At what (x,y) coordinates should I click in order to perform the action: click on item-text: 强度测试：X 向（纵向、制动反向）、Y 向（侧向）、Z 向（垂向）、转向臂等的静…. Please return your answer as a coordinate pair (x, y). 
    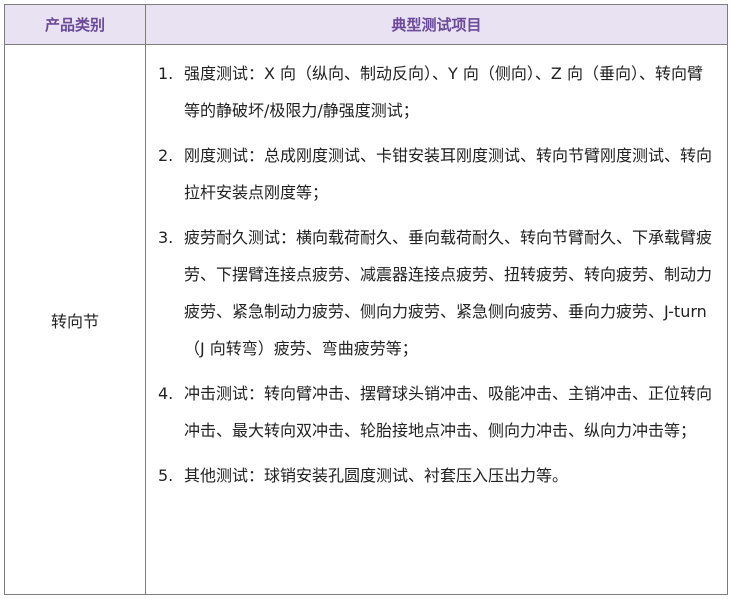
    Looking at the image, I should click on (443, 92).